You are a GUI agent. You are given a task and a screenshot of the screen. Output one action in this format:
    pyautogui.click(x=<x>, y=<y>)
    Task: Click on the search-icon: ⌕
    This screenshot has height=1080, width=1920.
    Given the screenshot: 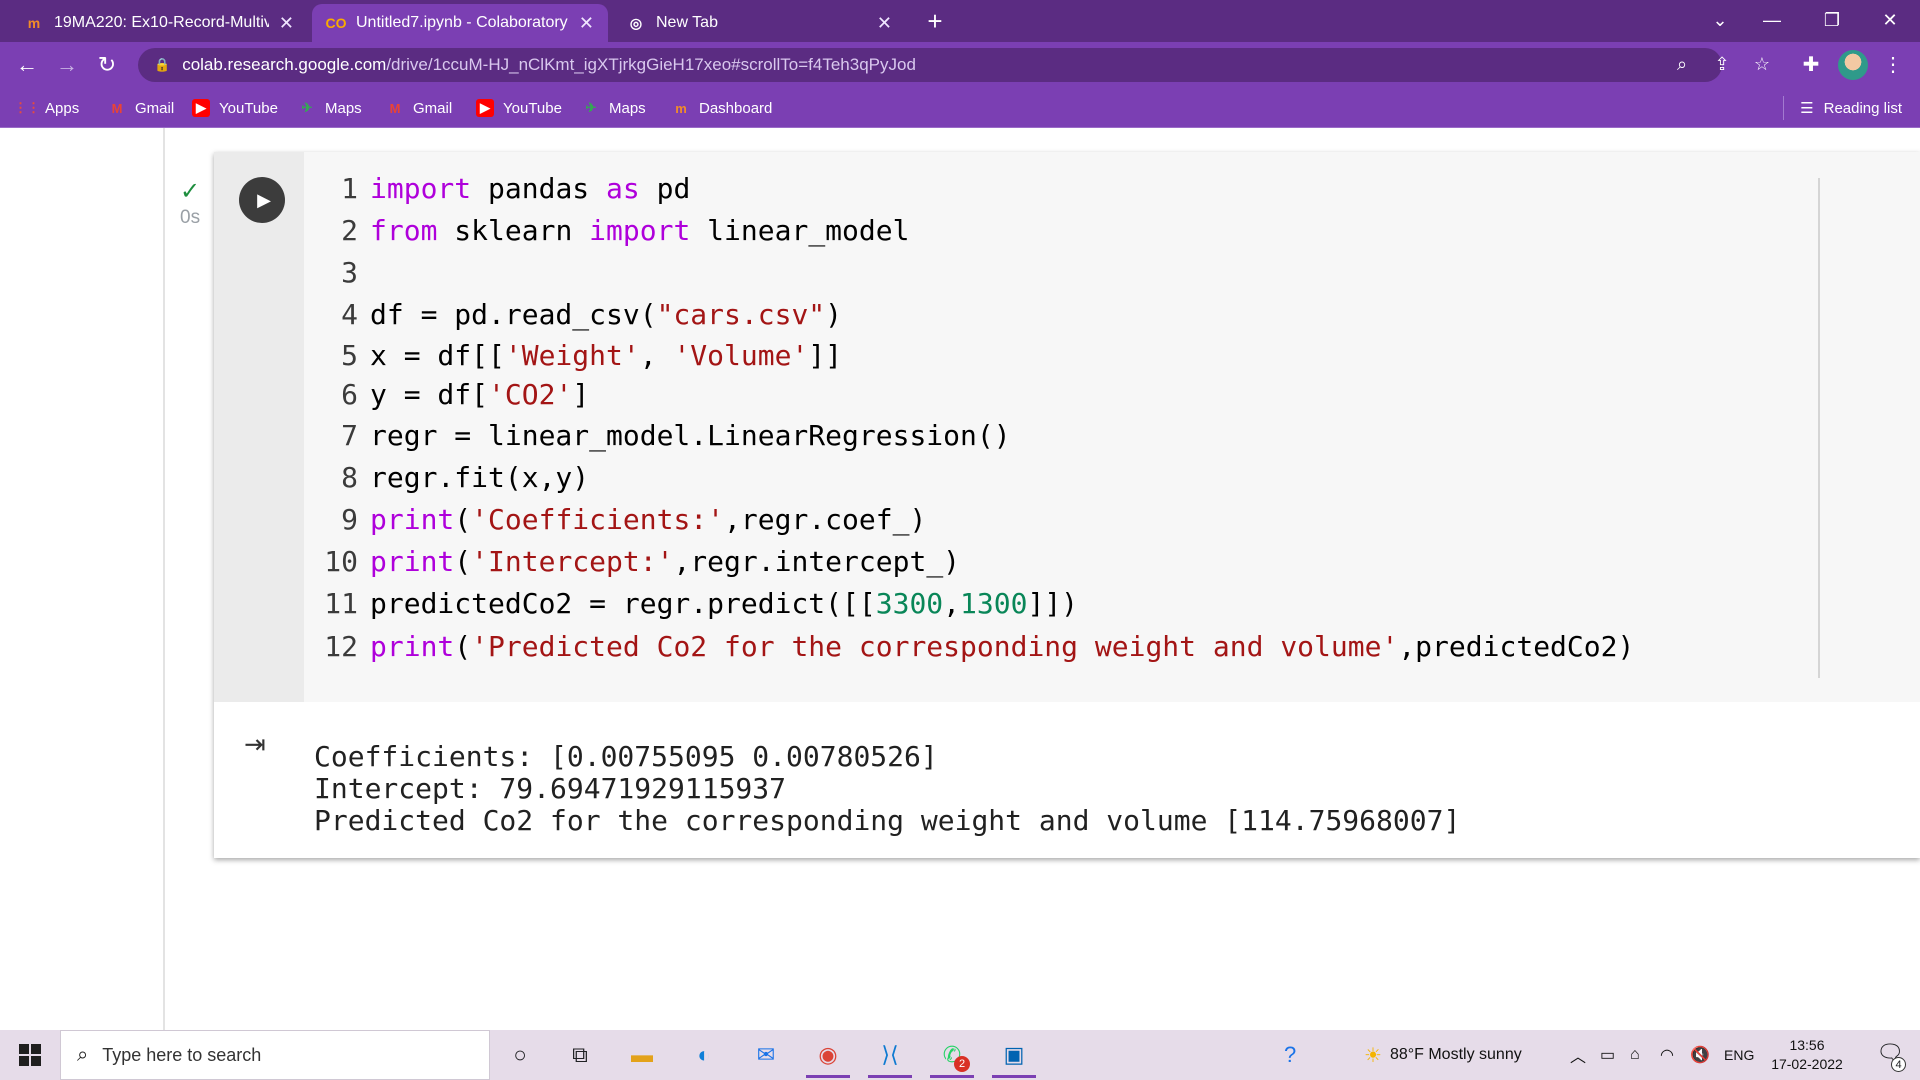 What is the action you would take?
    pyautogui.click(x=83, y=1054)
    